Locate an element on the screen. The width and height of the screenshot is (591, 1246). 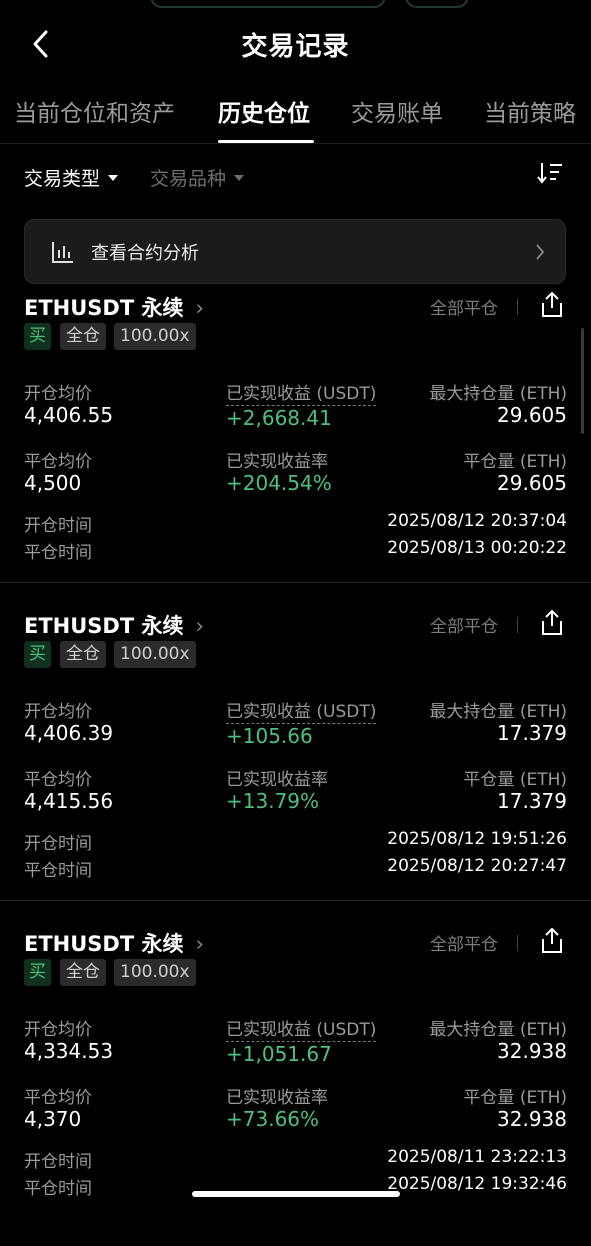
open-time-value: 2025/08/12 19:51:26 is located at coordinates (477, 839).